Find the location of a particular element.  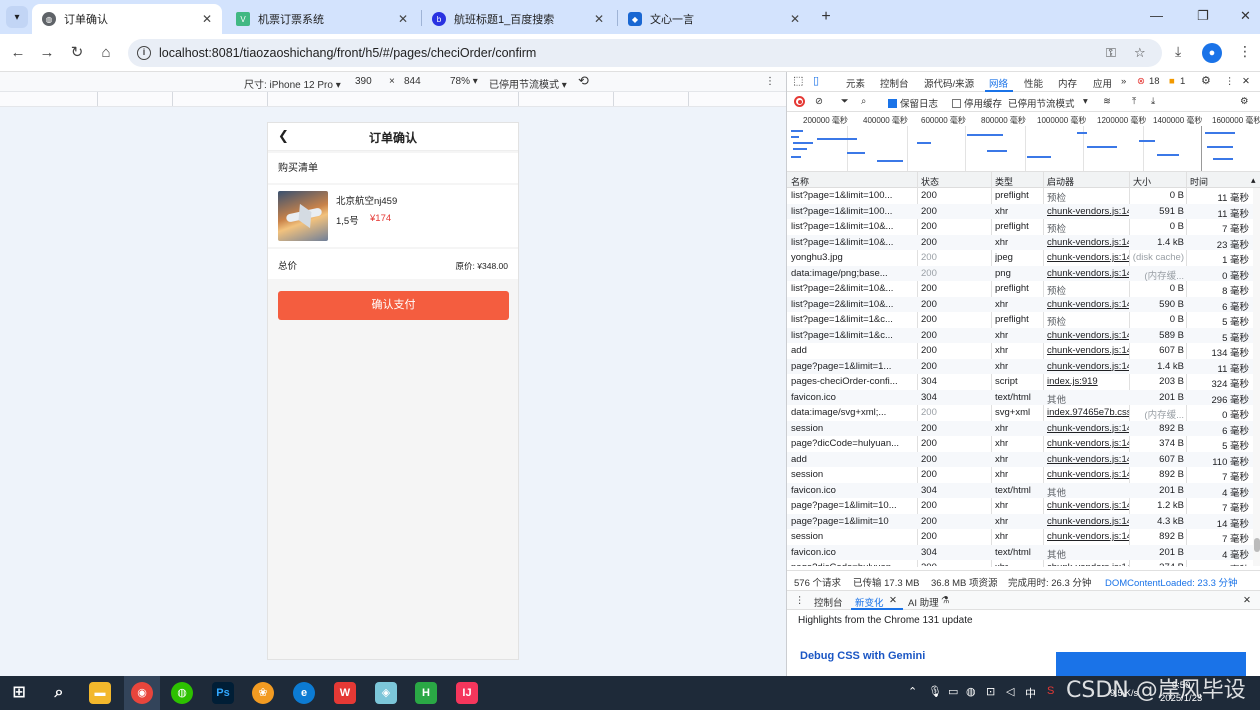

restore-icon: ❐ is located at coordinates (1203, 16).